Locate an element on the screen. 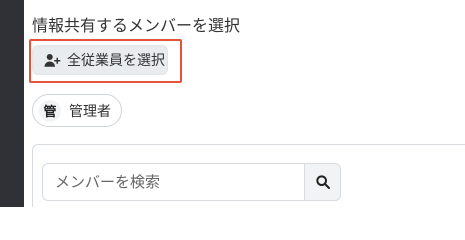 The image size is (465, 240). search-icon is located at coordinates (323, 182).